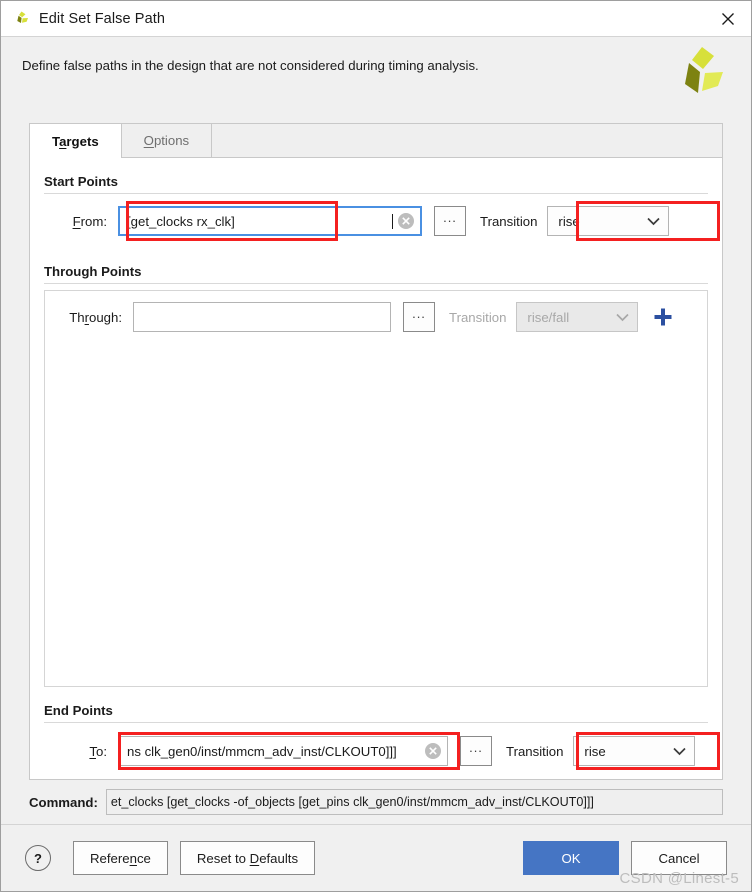 The height and width of the screenshot is (892, 752). What do you see at coordinates (663, 317) in the screenshot?
I see `plus-icon` at bounding box center [663, 317].